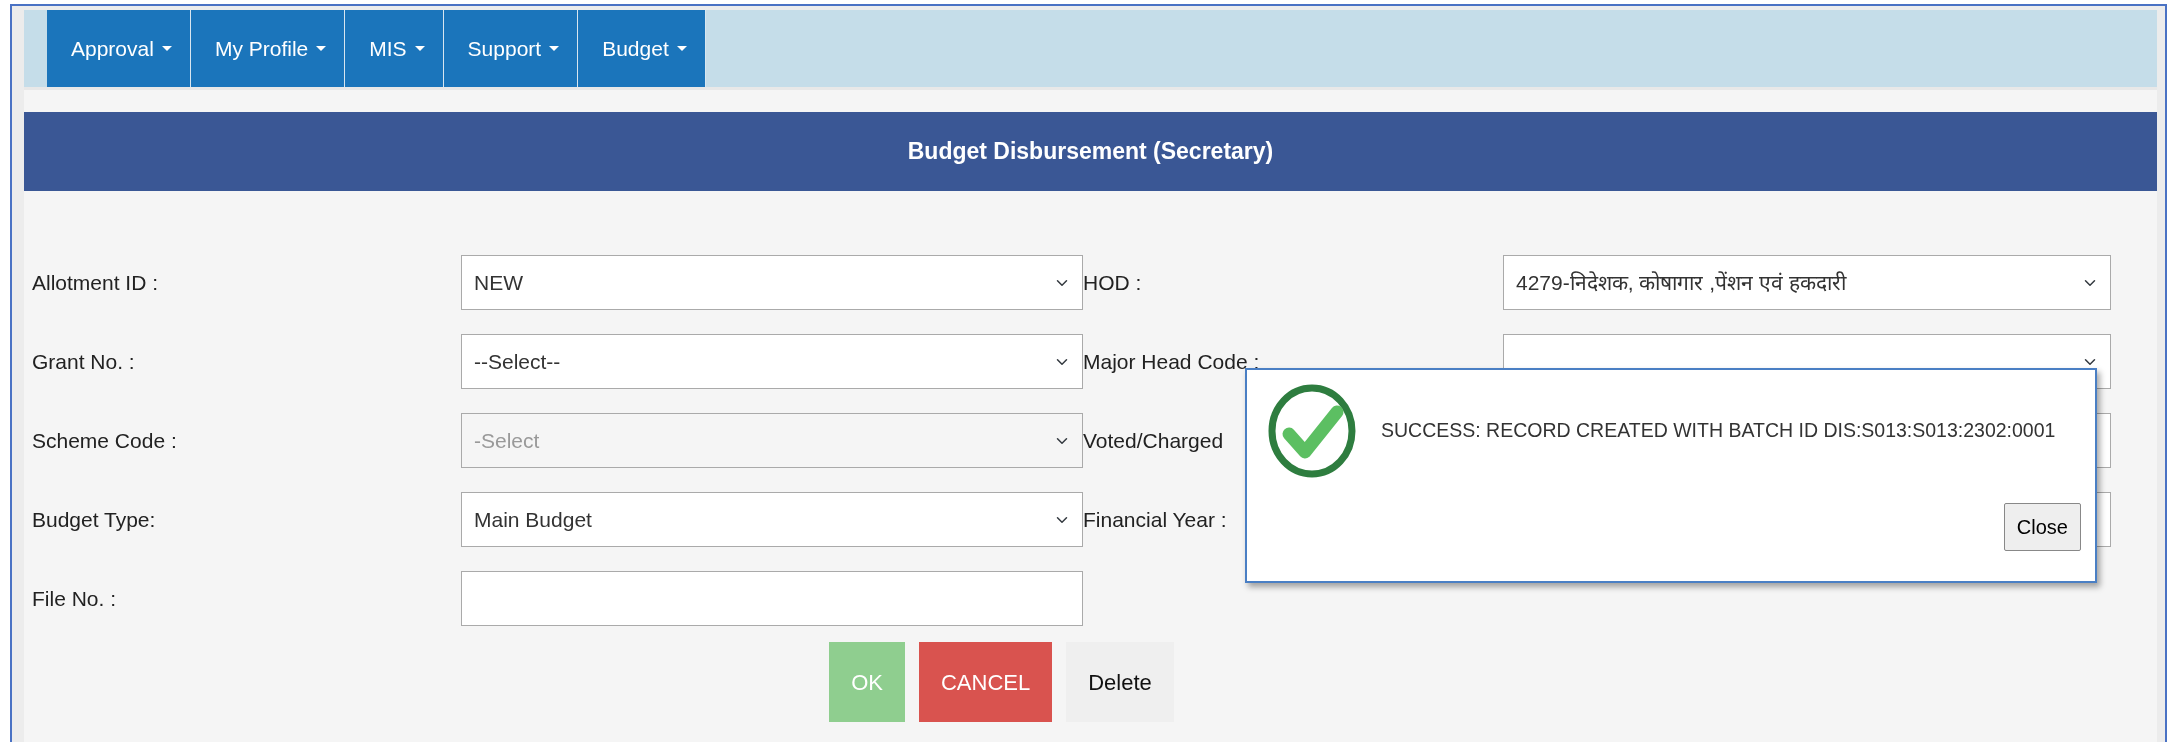  I want to click on field-label: Allotment ID :, so click(95, 282).